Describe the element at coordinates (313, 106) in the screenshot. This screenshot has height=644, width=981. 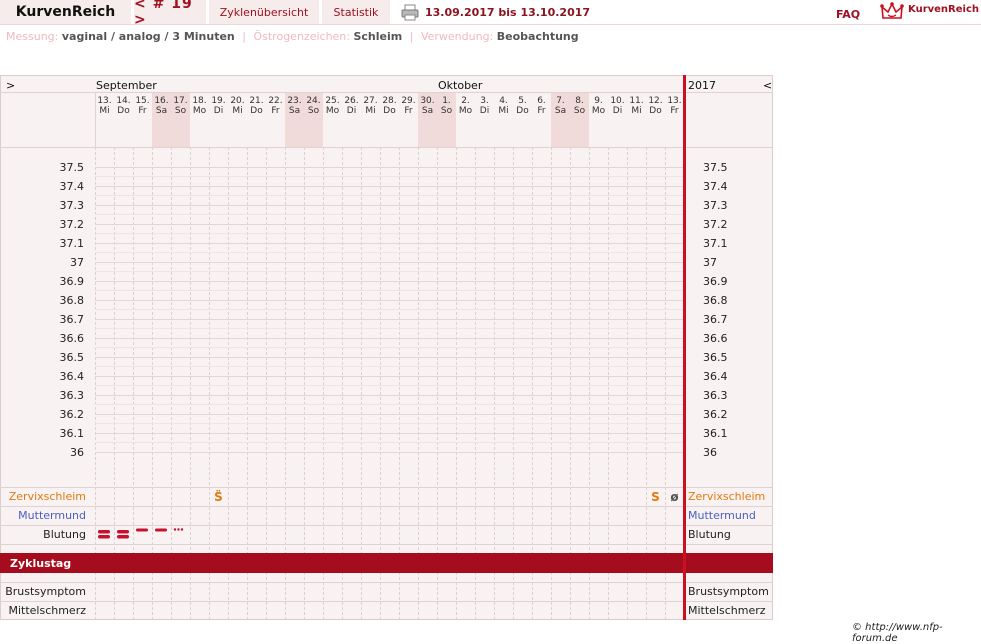
I see `day-header: 24. So` at that location.